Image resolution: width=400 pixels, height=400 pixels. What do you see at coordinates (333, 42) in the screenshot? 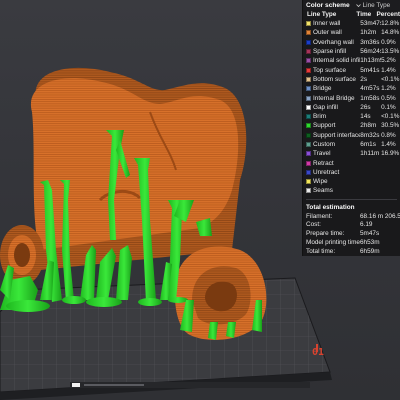
I see `line-type-name: Overhang wall` at bounding box center [333, 42].